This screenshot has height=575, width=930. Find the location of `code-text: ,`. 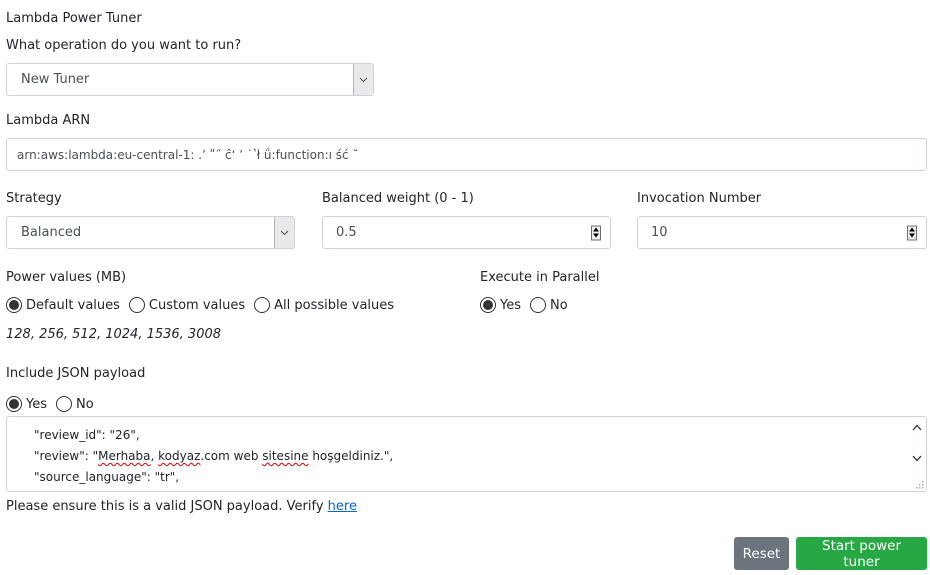

code-text: , is located at coordinates (154, 456).